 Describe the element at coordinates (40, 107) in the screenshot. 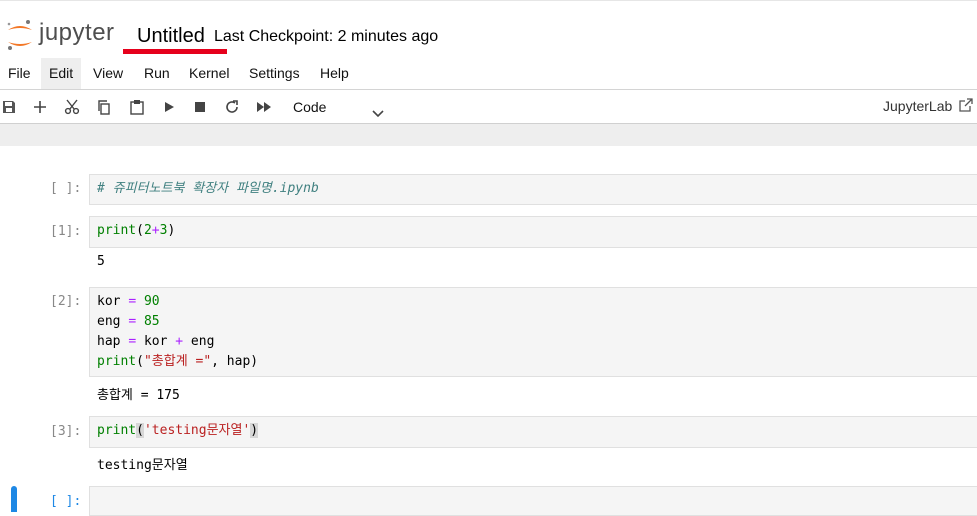

I see `add-icon` at that location.